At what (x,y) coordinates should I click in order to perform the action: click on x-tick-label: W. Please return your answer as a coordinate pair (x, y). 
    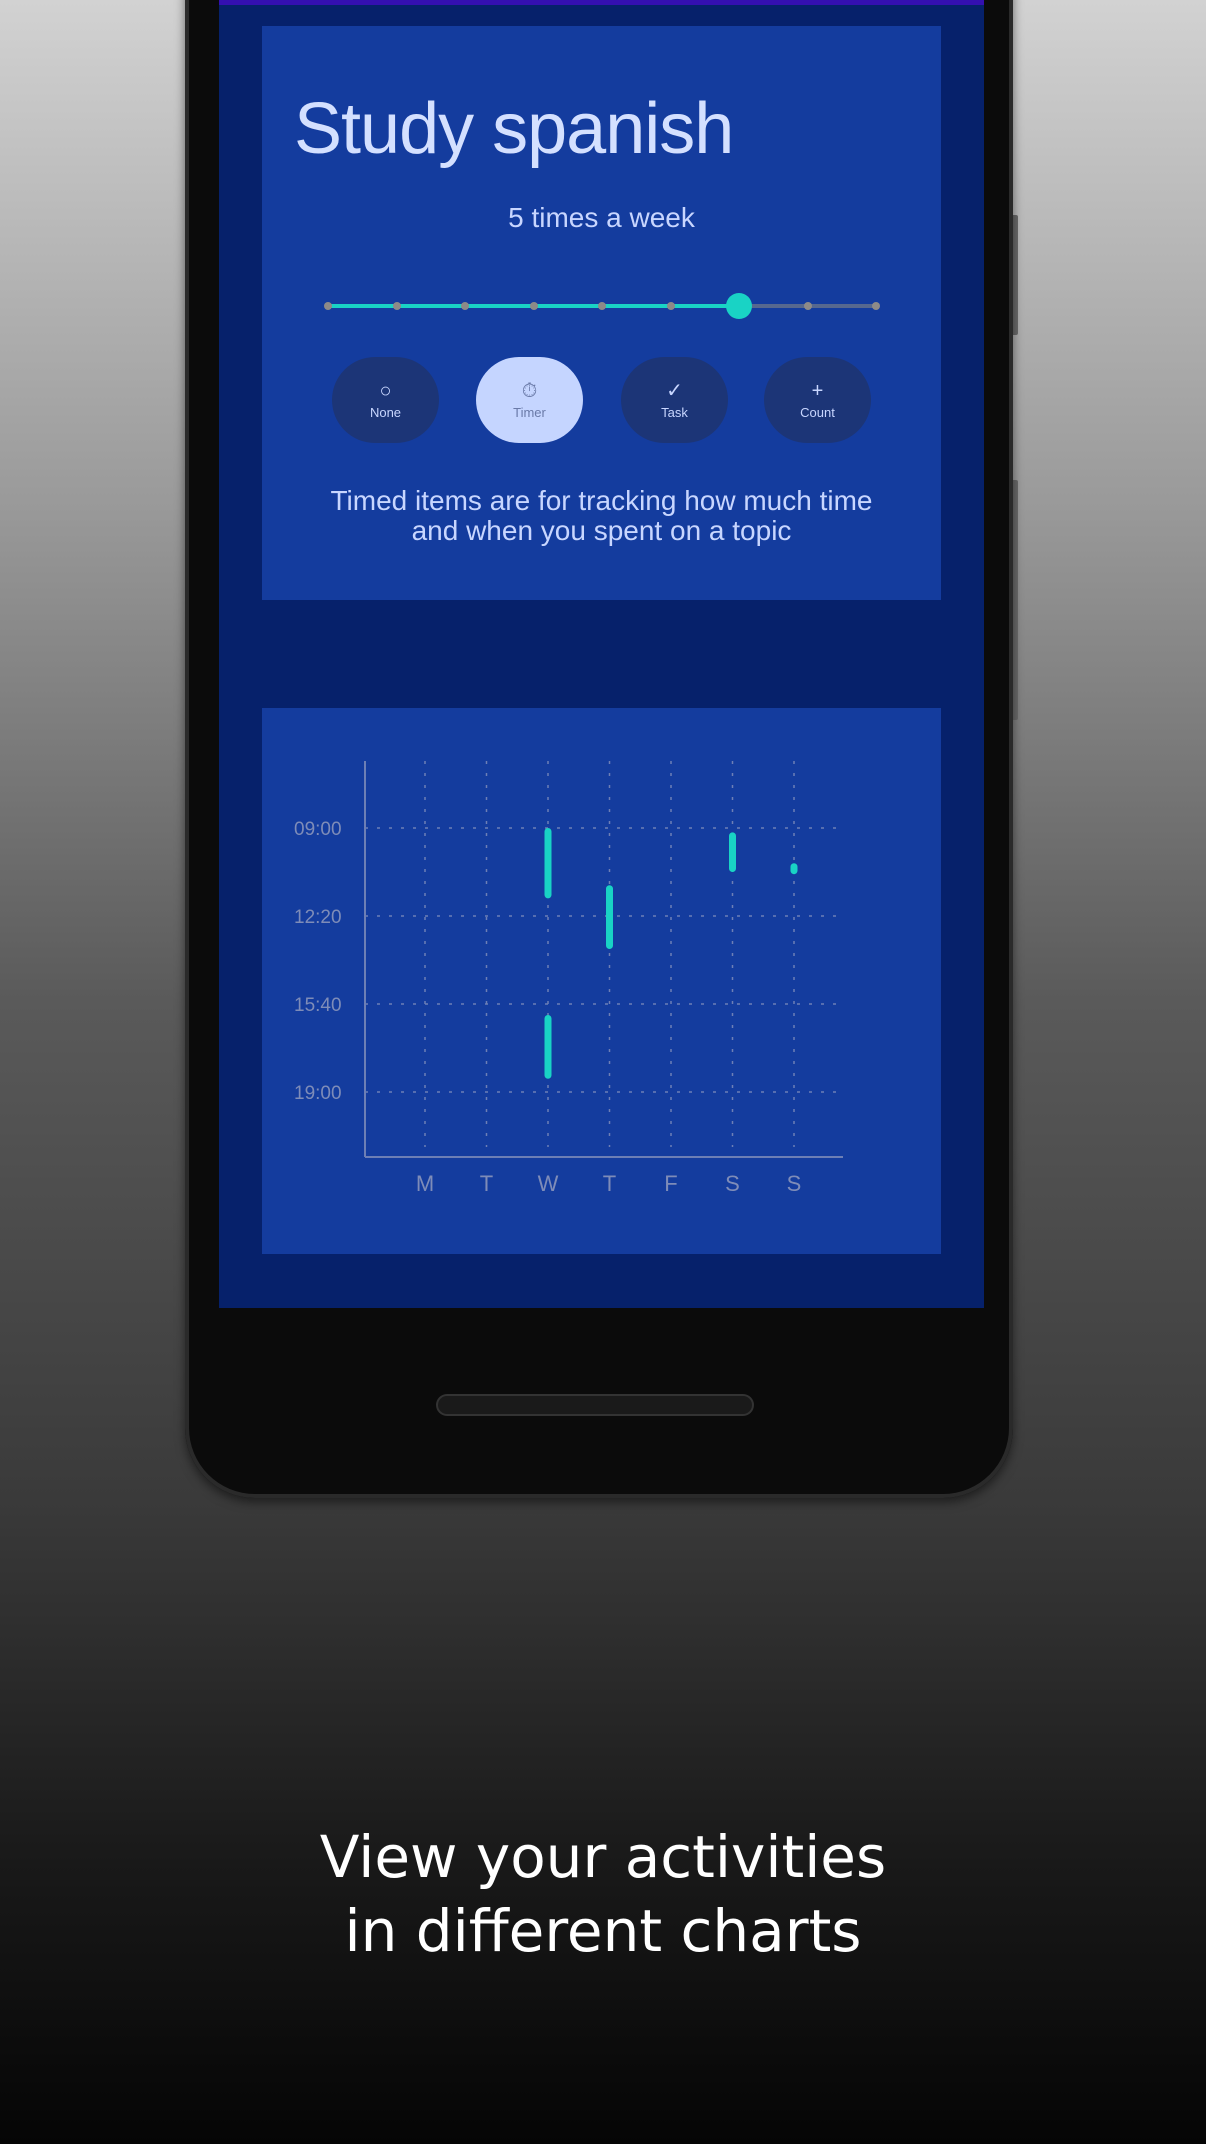
    Looking at the image, I should click on (548, 1183).